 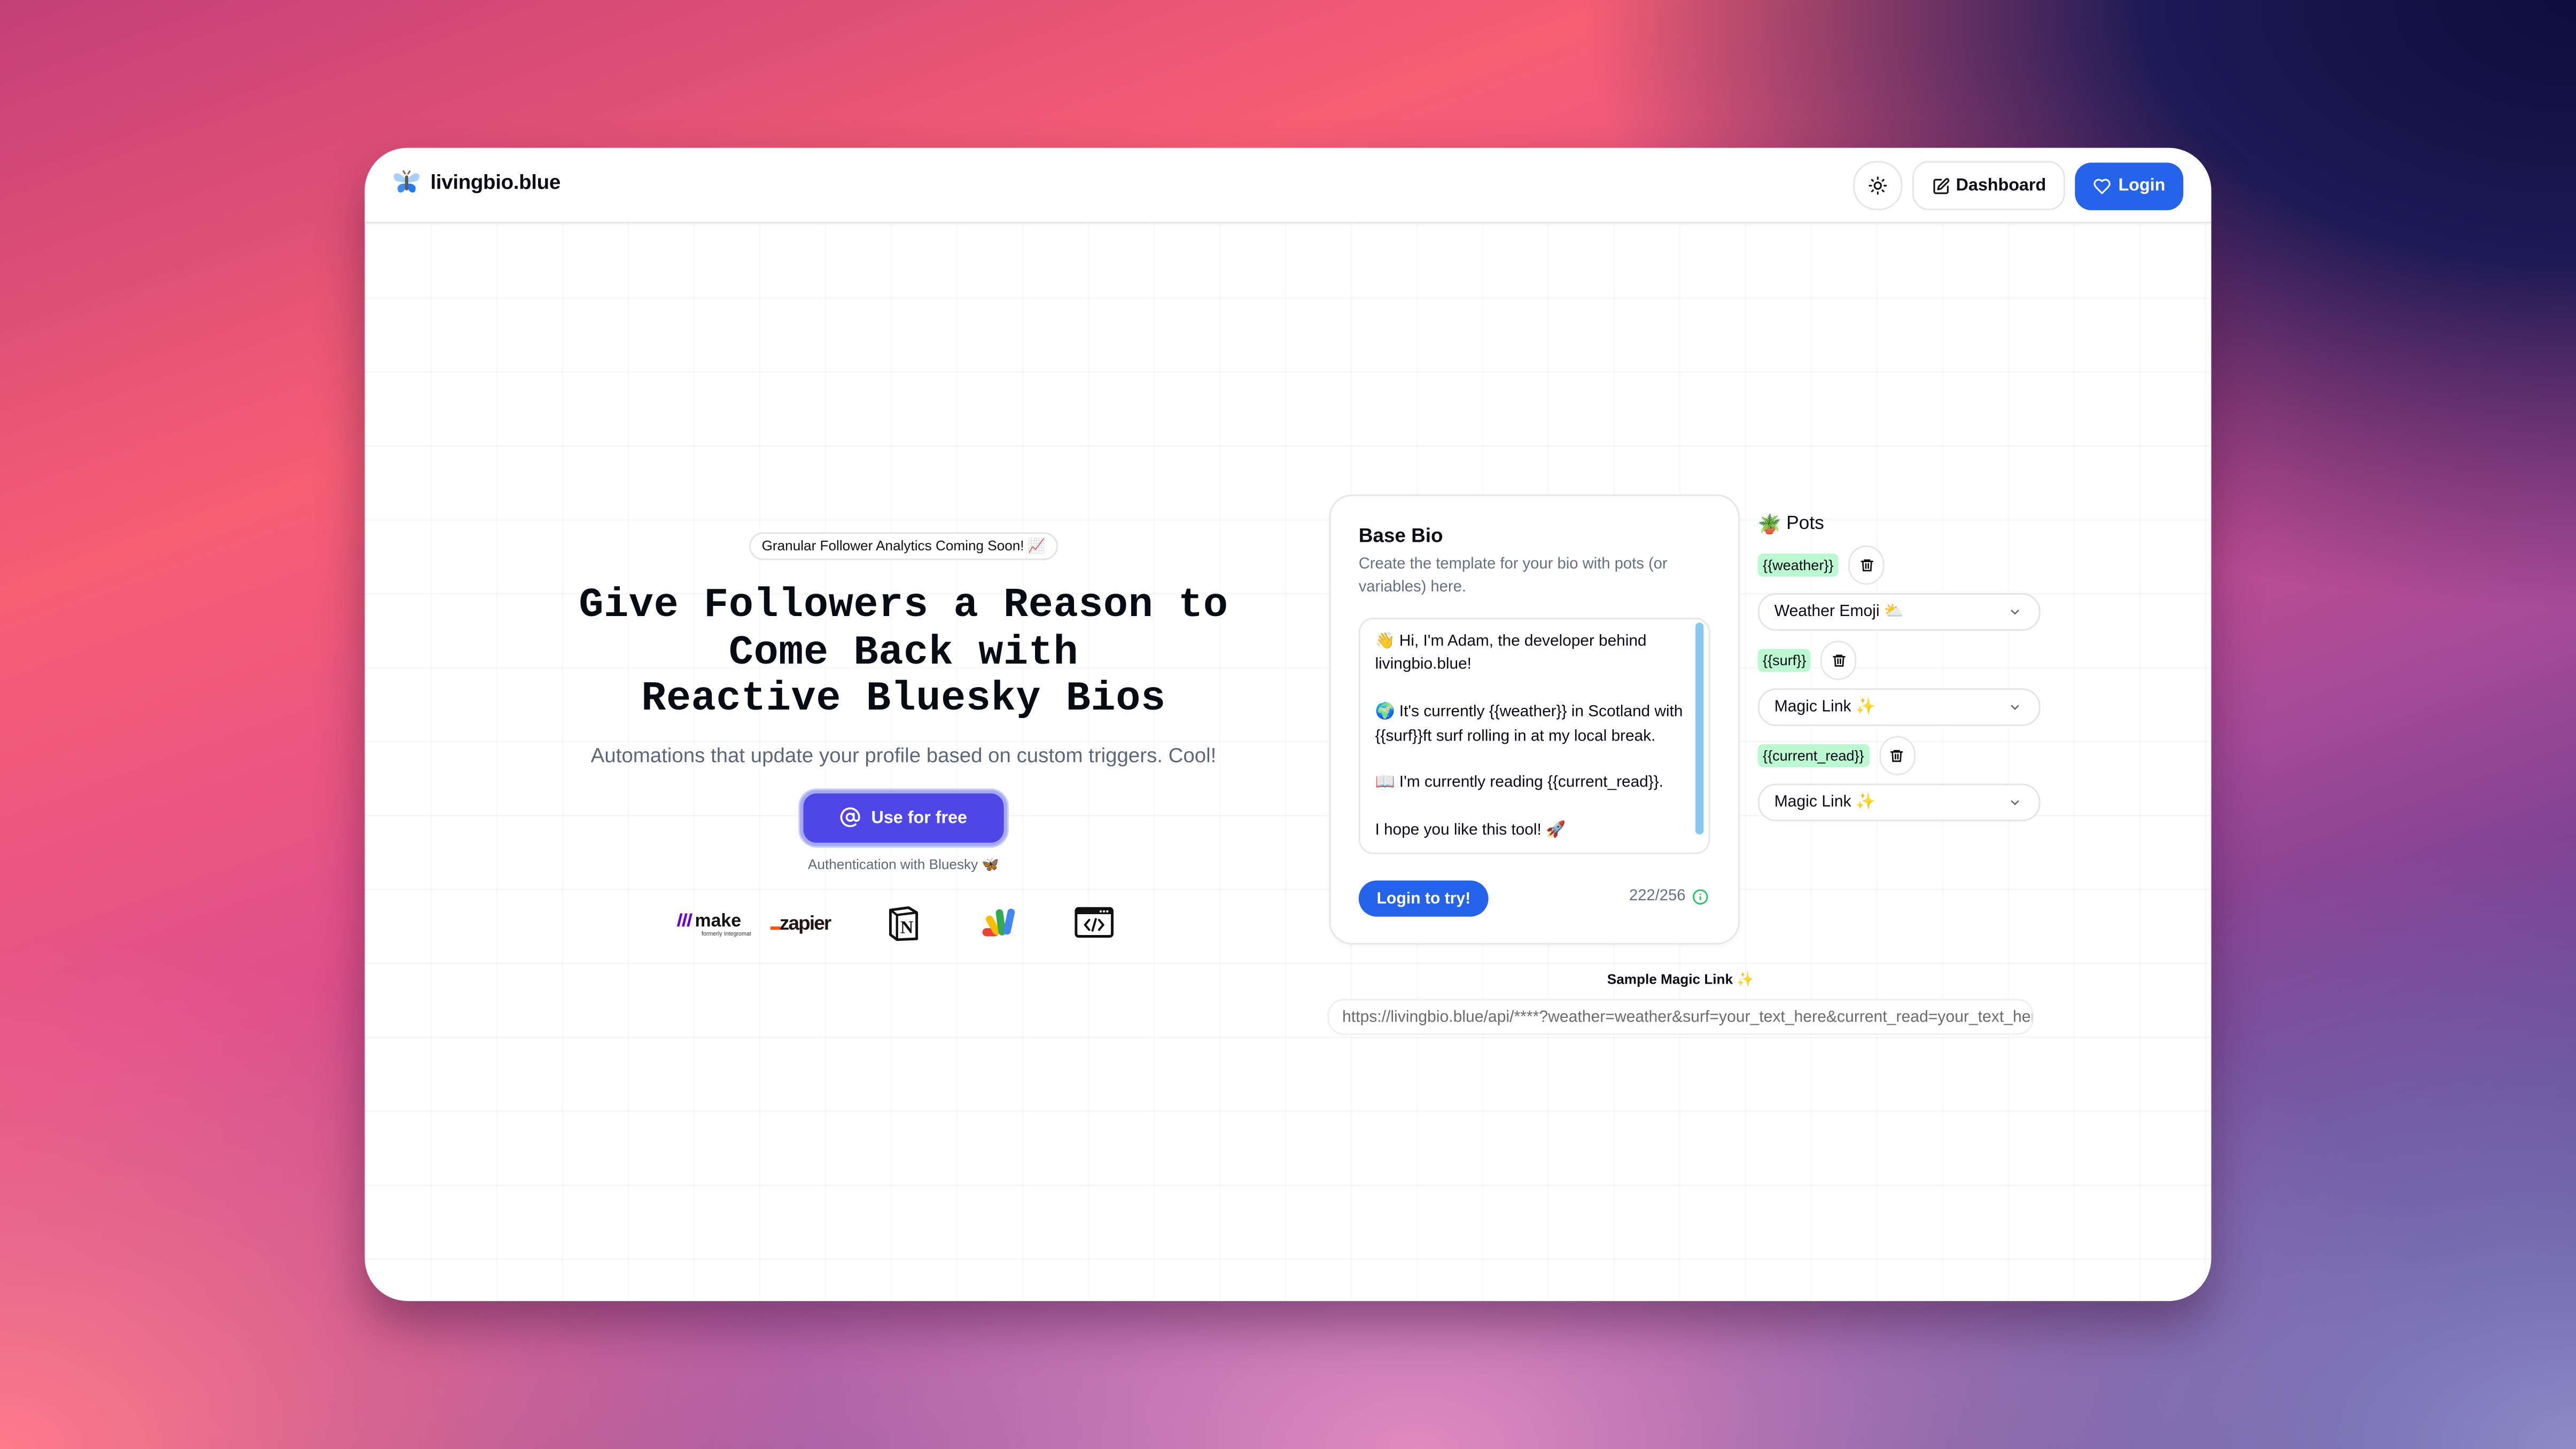 I want to click on pot-item: {{current_read}}, so click(x=1899, y=756).